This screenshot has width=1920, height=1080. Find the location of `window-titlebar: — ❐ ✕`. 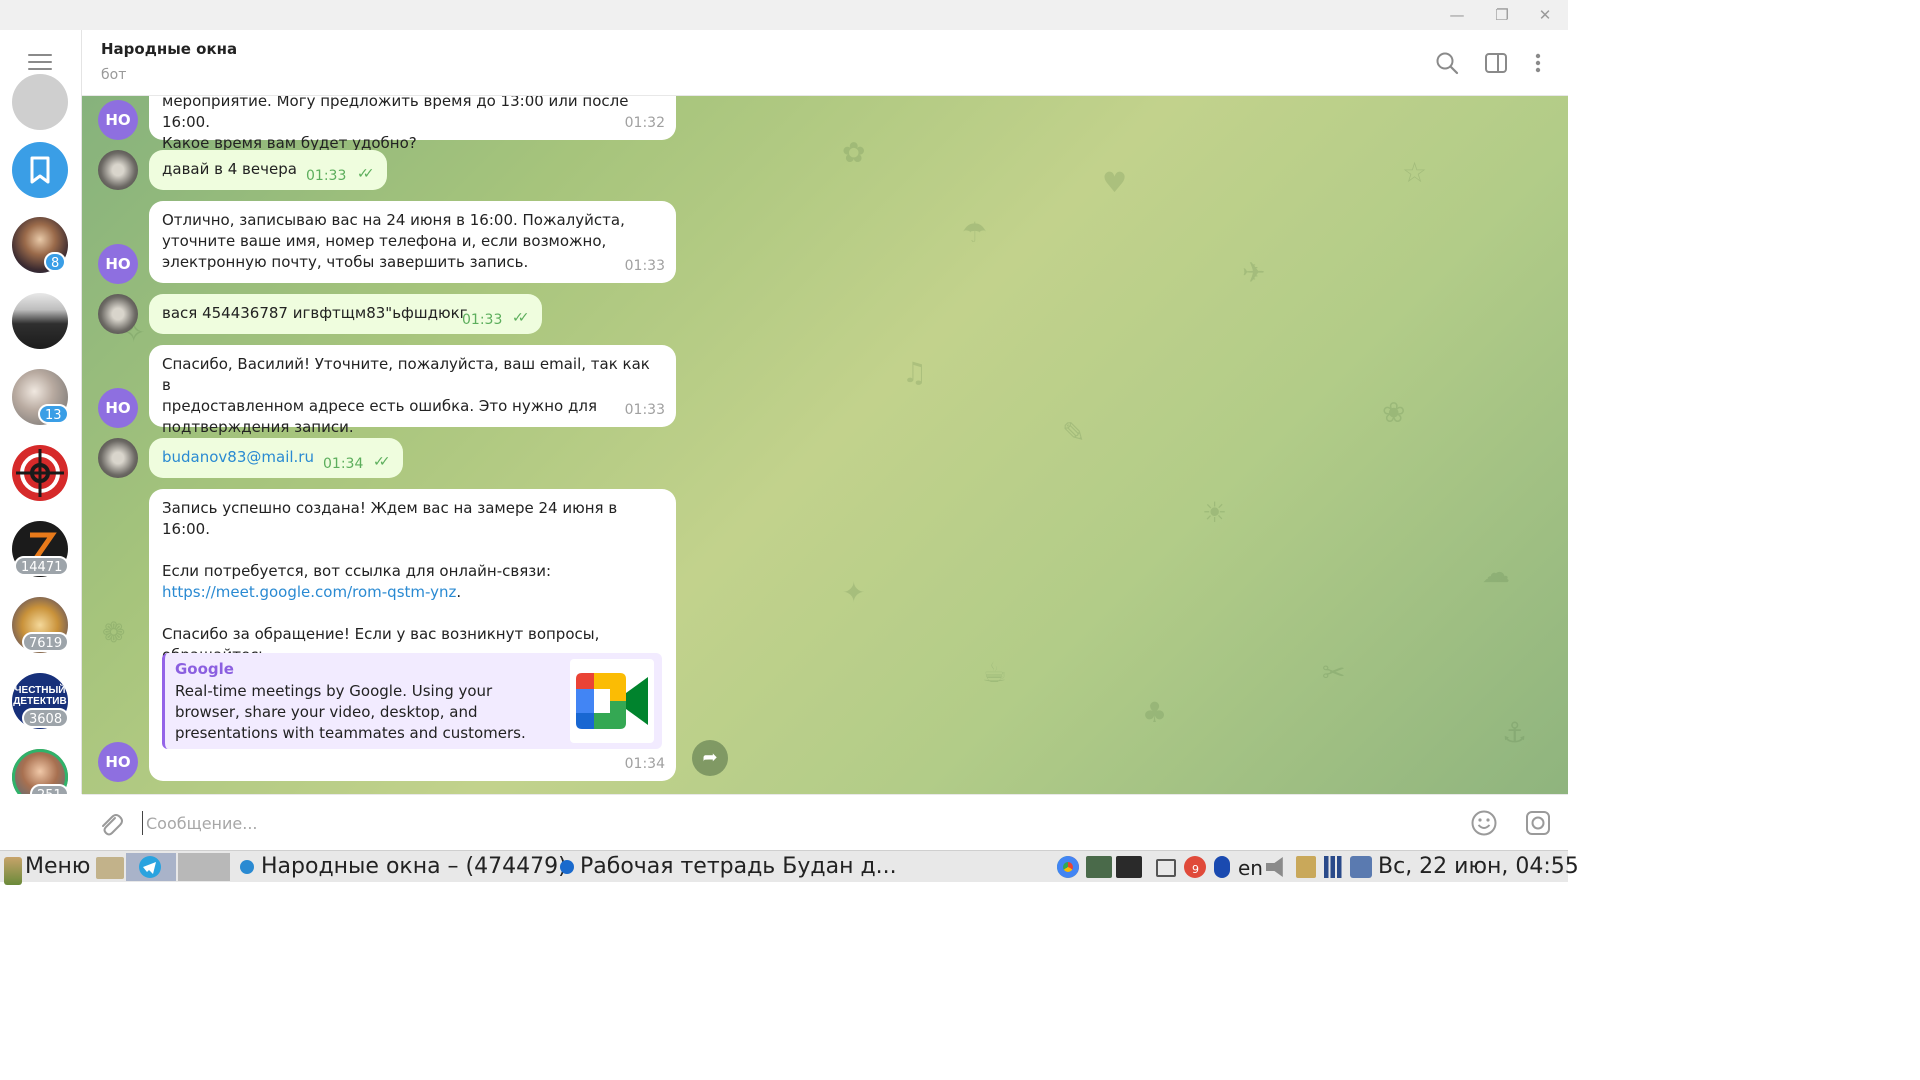

window-titlebar: — ❐ ✕ is located at coordinates (784, 15).